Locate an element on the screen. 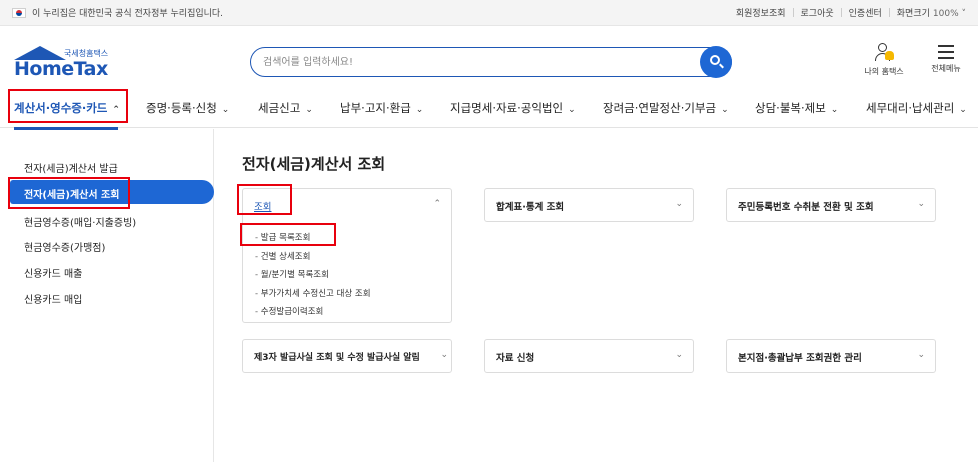 The image size is (978, 462). gov-notice-text: 이 누리집은 대한민국 공식 전자정부 누리집입니다. is located at coordinates (128, 14).